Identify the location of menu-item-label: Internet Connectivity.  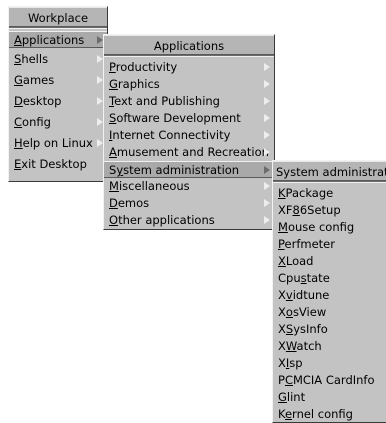
(170, 135).